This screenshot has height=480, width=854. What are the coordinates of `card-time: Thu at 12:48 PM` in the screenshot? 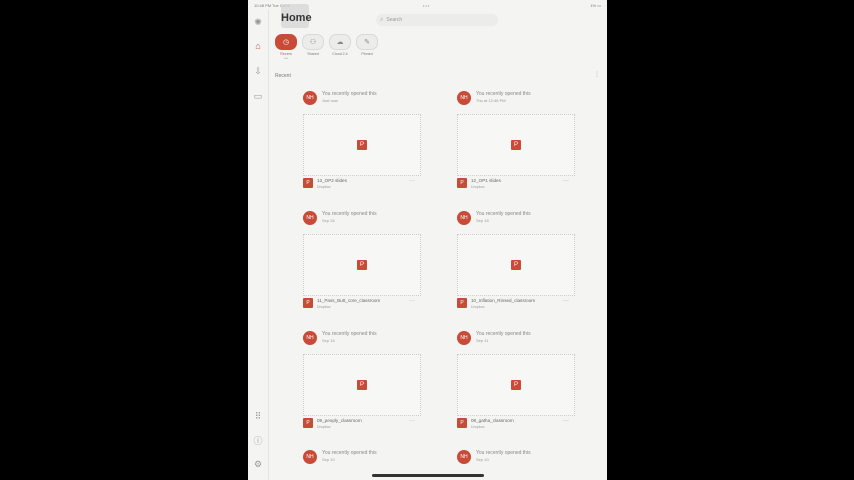 It's located at (491, 100).